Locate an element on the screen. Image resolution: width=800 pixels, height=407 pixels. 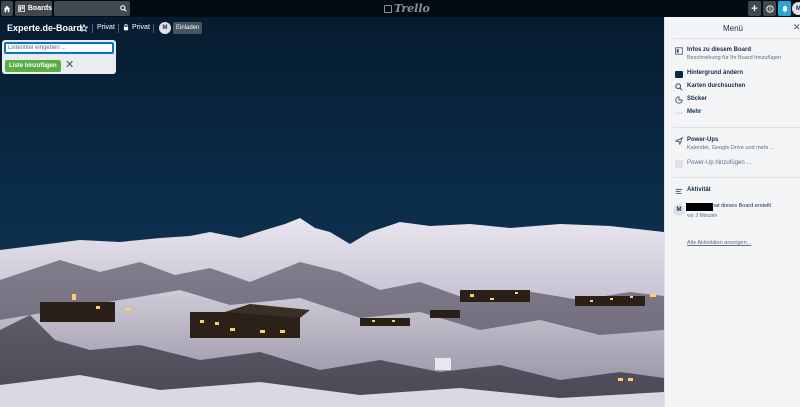
trello-logo-icon is located at coordinates (388, 8).